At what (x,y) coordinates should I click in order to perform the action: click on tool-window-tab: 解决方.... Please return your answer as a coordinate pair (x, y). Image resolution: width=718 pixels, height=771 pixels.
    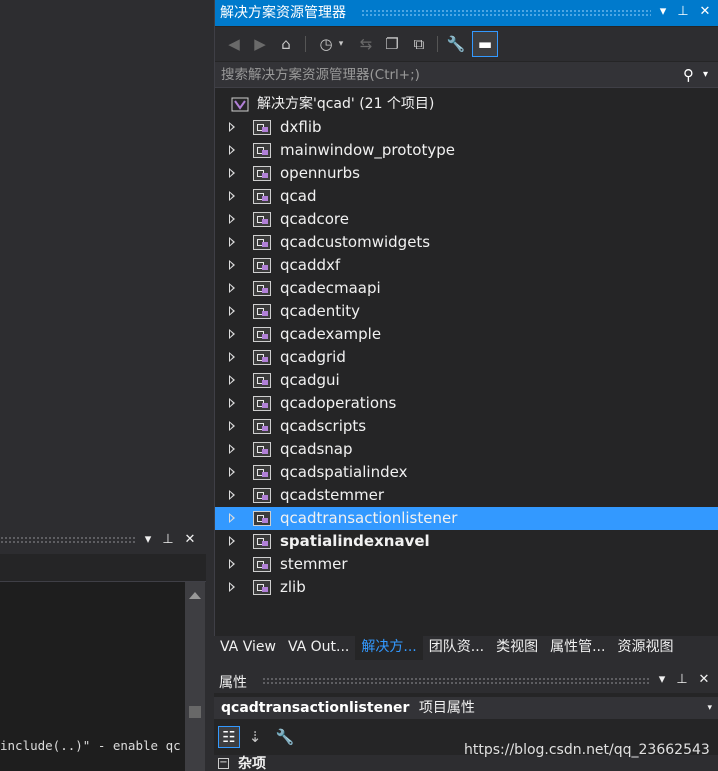
    Looking at the image, I should click on (389, 648).